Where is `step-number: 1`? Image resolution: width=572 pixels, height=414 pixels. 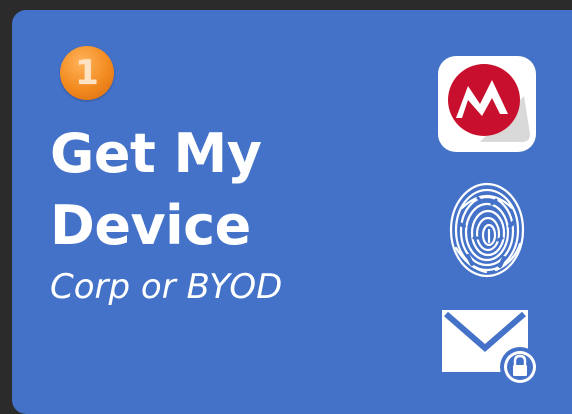 step-number: 1 is located at coordinates (87, 73).